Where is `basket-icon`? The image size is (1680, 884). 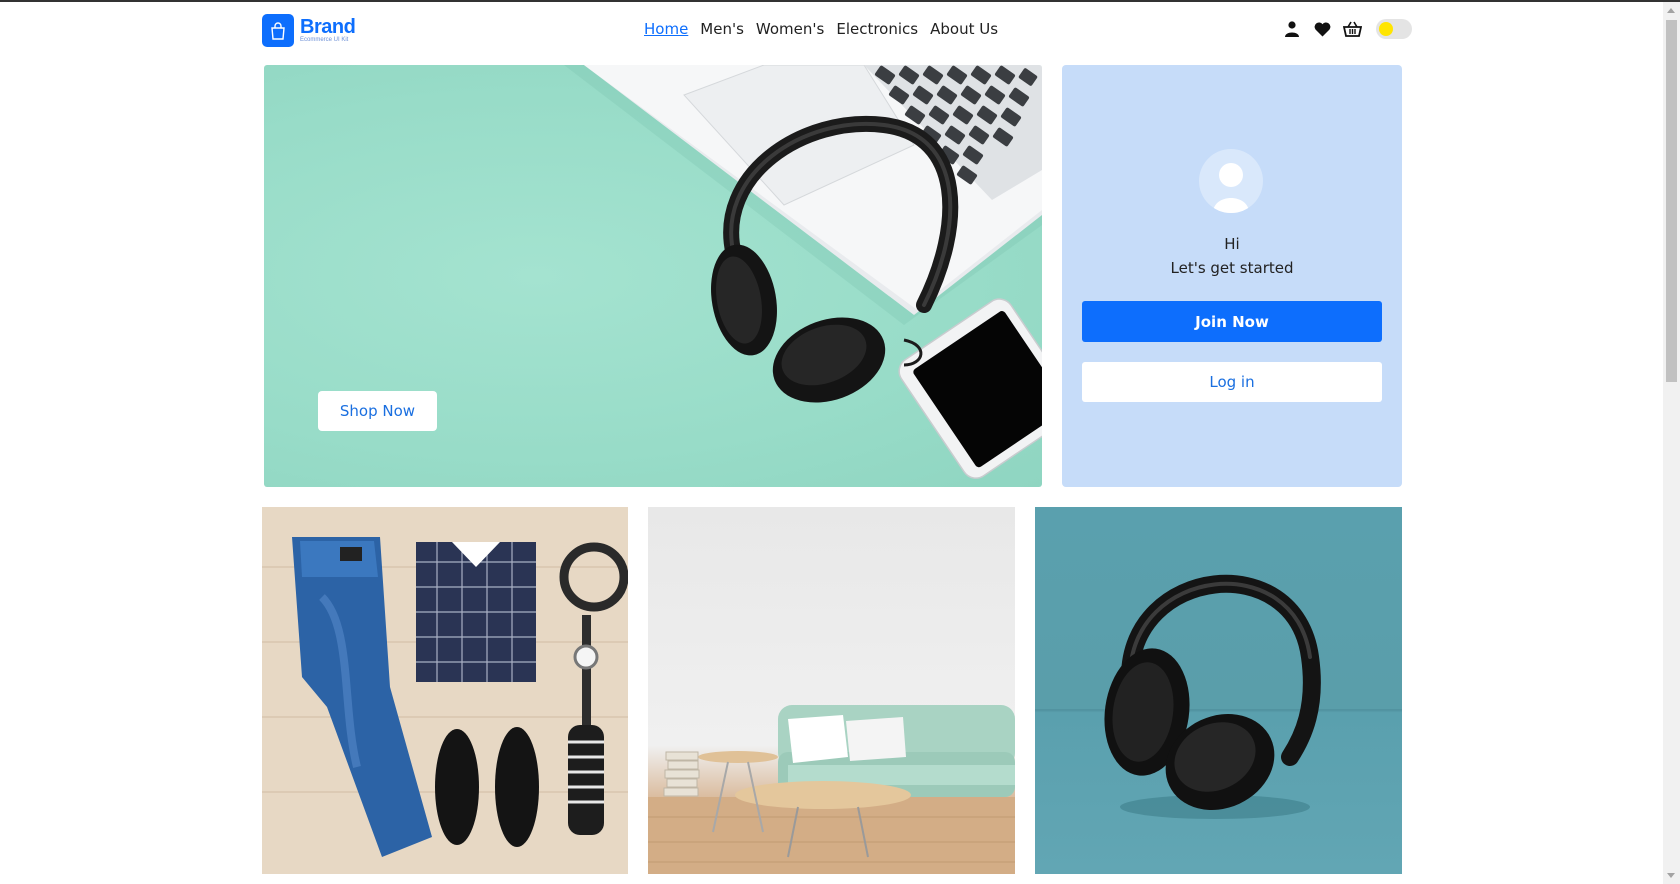
basket-icon is located at coordinates (1352, 29).